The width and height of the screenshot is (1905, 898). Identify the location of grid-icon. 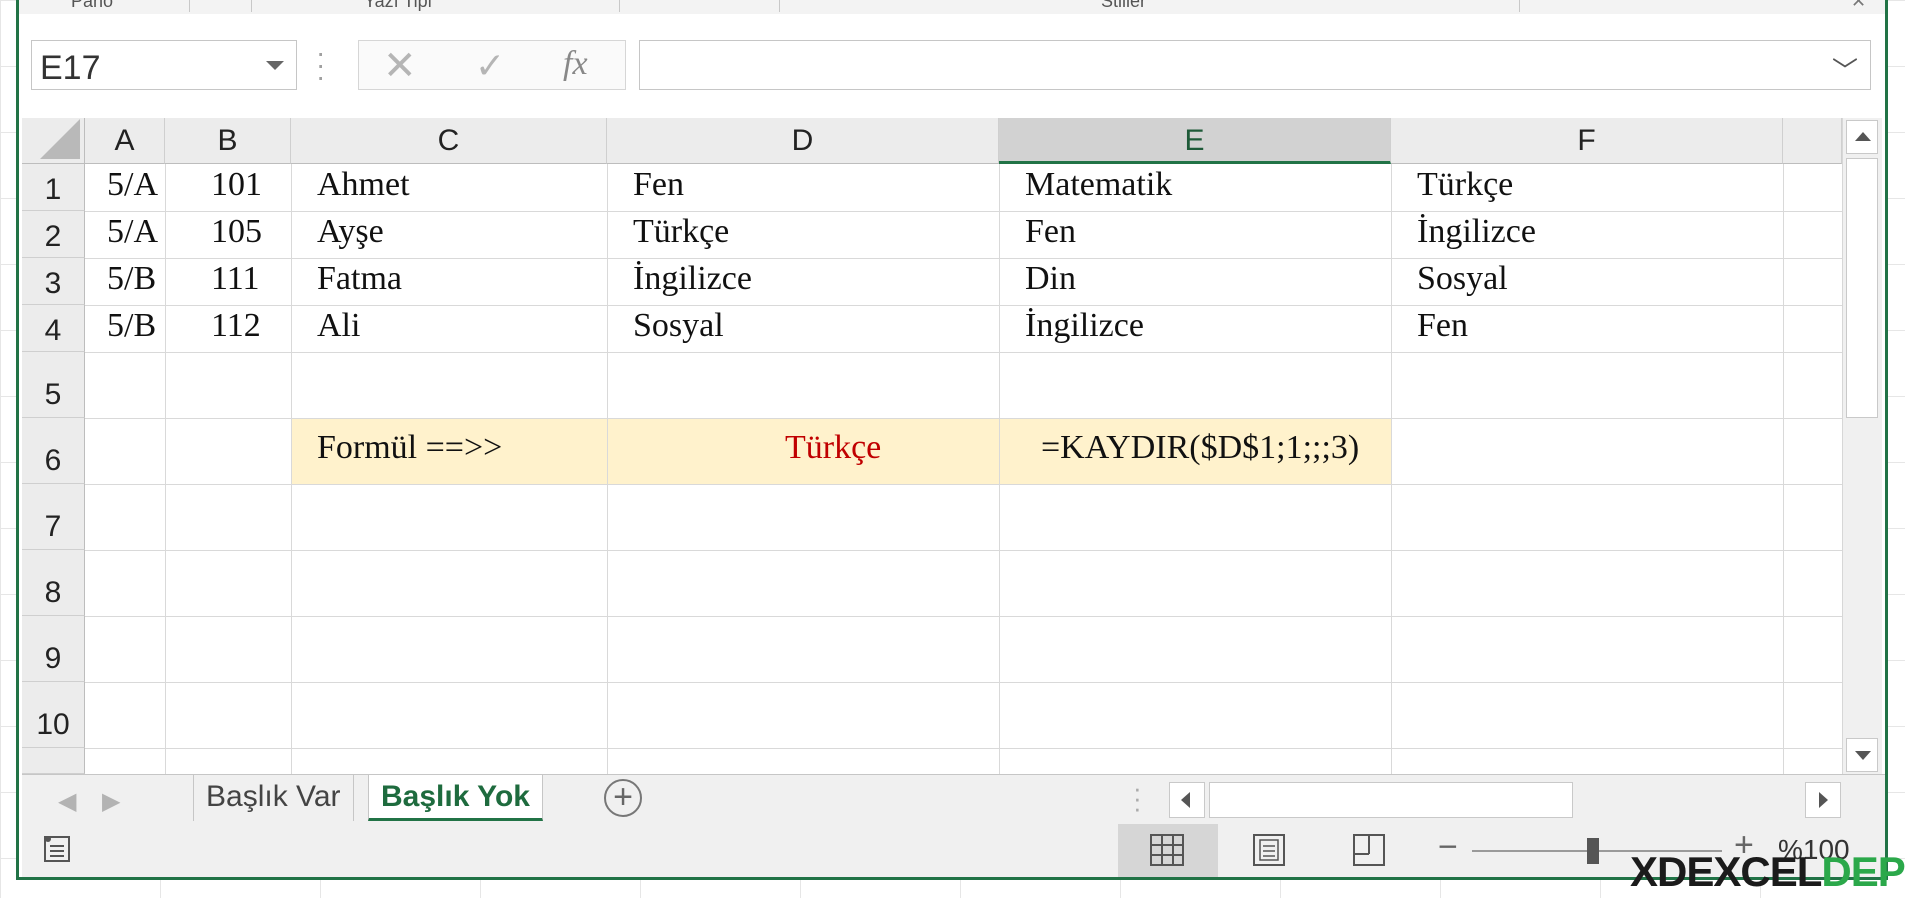
(1167, 850).